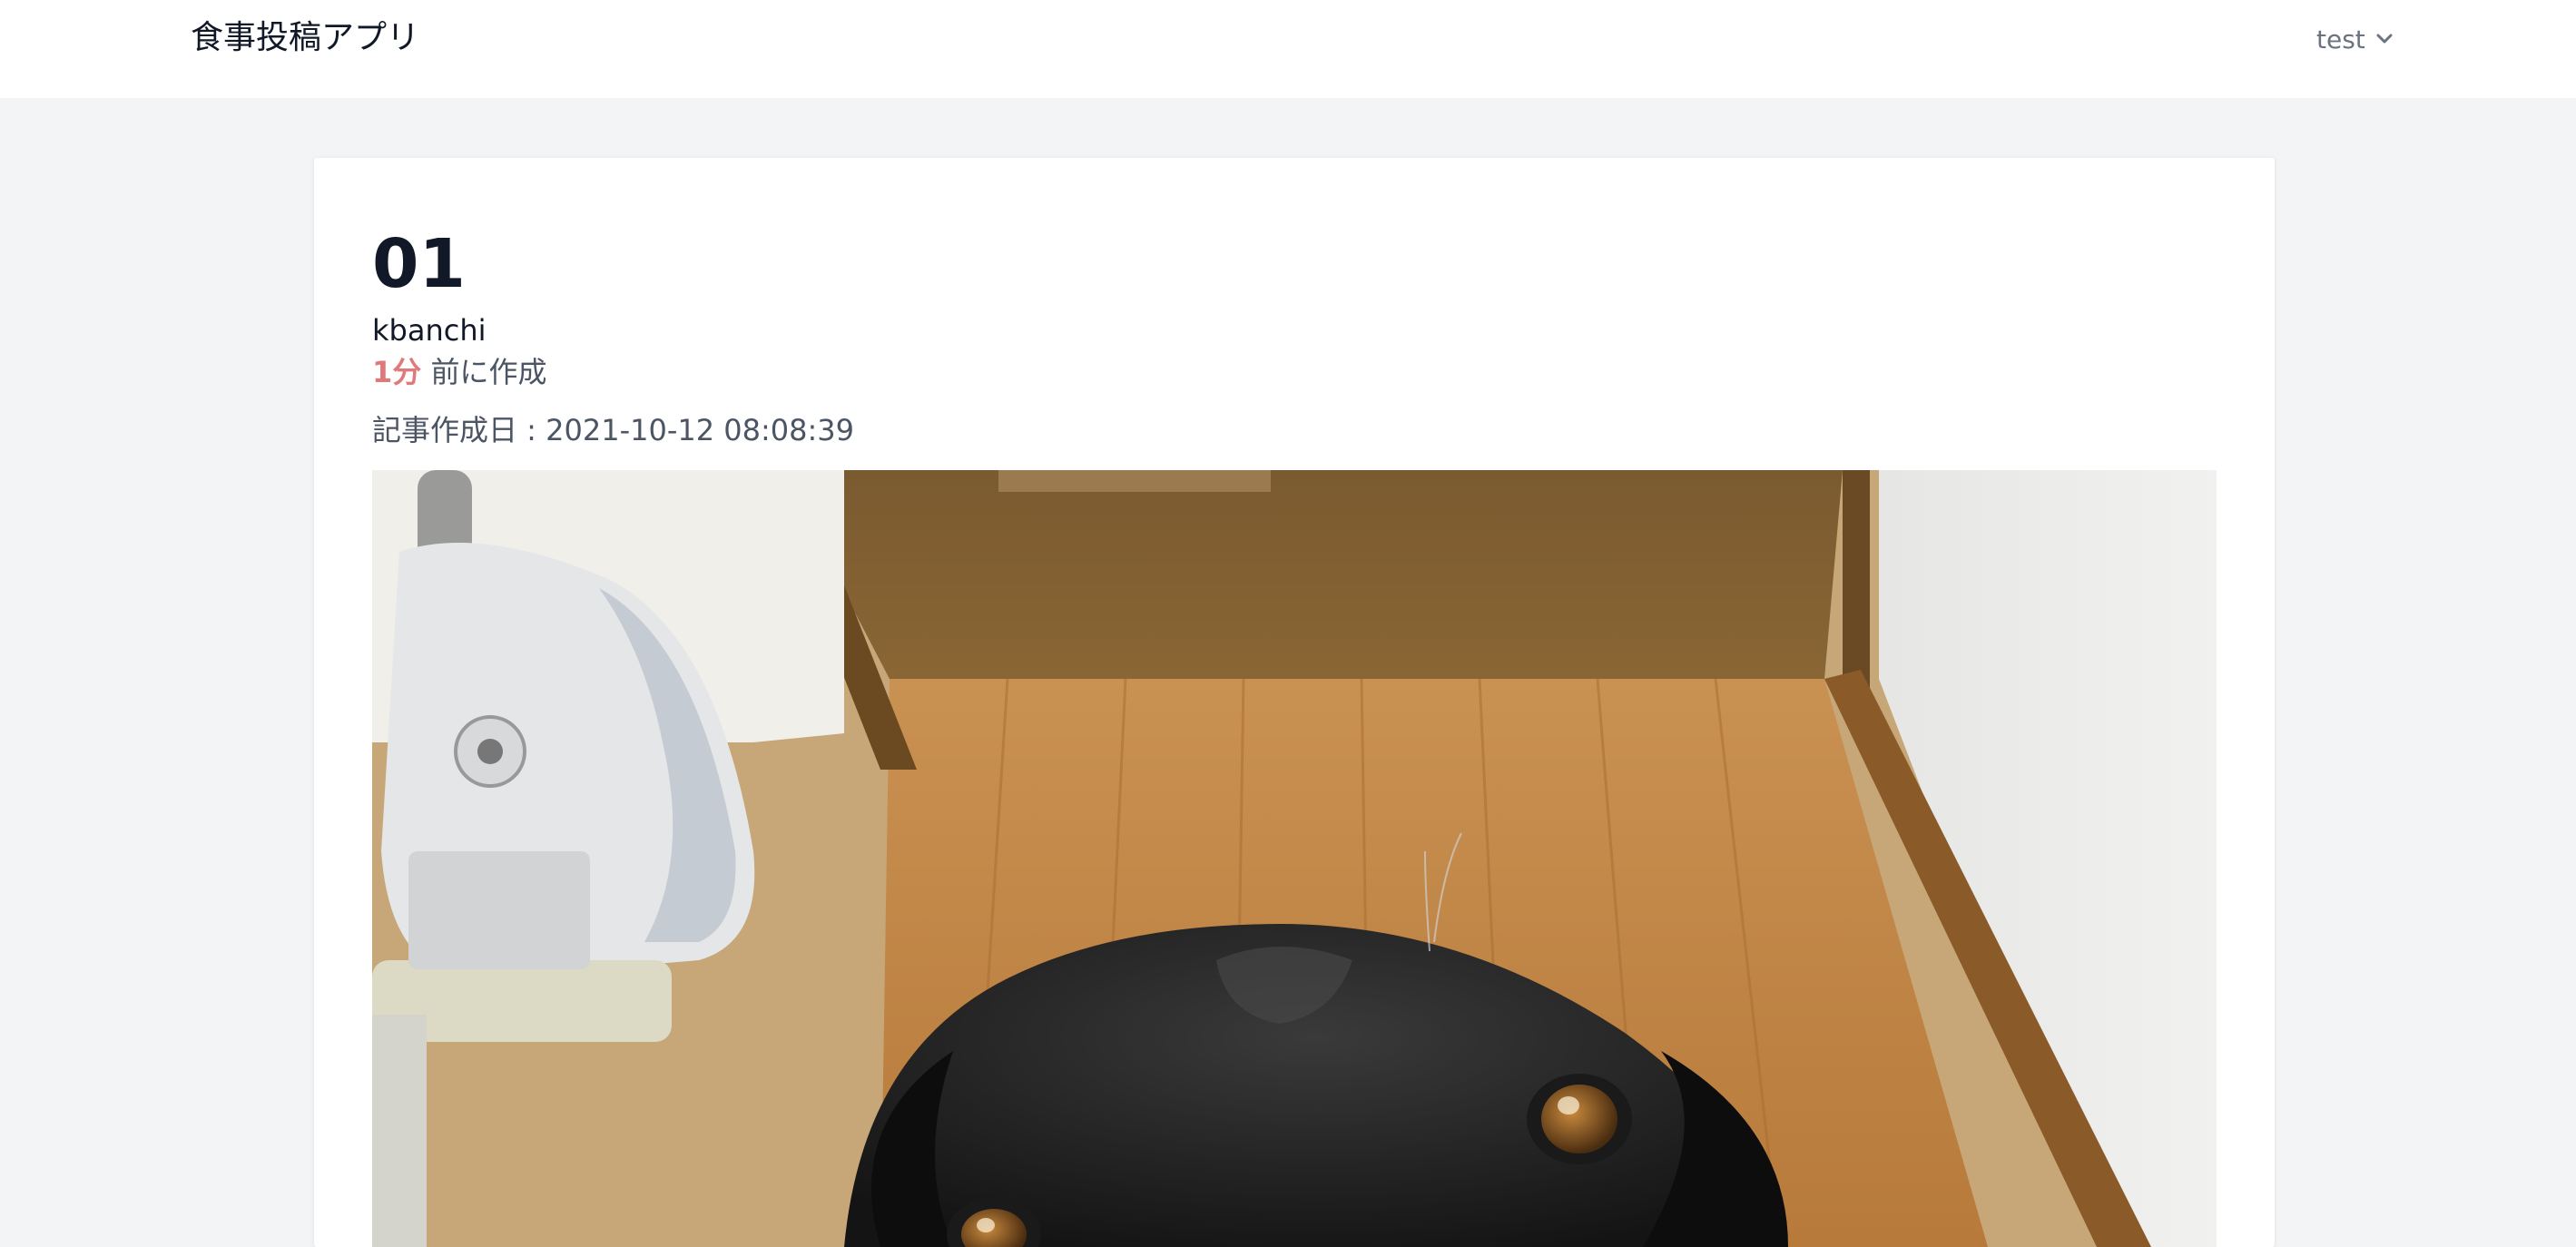 The height and width of the screenshot is (1247, 2576). I want to click on post-relative-time: 1分 前に作成, so click(459, 372).